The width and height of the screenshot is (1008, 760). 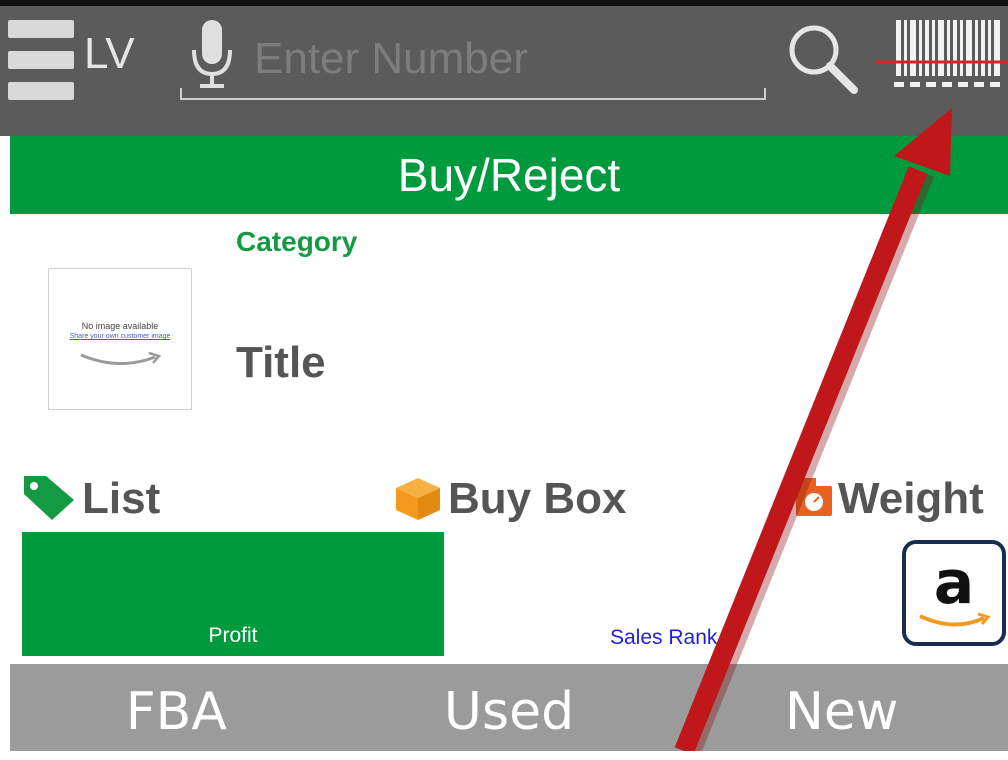 What do you see at coordinates (841, 707) in the screenshot?
I see `tab-new: New` at bounding box center [841, 707].